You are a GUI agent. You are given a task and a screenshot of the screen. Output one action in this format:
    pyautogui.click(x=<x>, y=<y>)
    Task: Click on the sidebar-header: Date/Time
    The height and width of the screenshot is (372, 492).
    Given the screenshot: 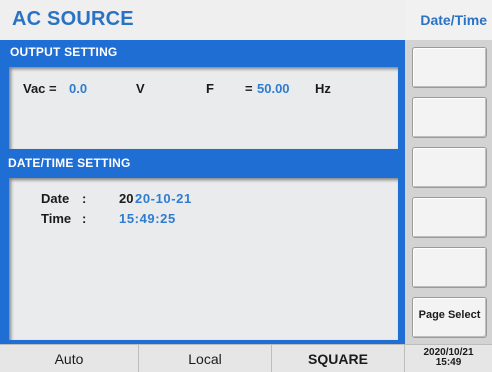 What is the action you would take?
    pyautogui.click(x=448, y=20)
    